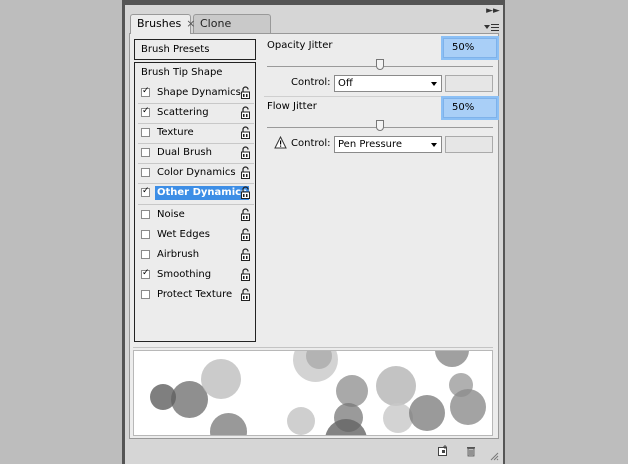 The height and width of the screenshot is (464, 628). What do you see at coordinates (175, 133) in the screenshot?
I see `texture-label: Texture` at bounding box center [175, 133].